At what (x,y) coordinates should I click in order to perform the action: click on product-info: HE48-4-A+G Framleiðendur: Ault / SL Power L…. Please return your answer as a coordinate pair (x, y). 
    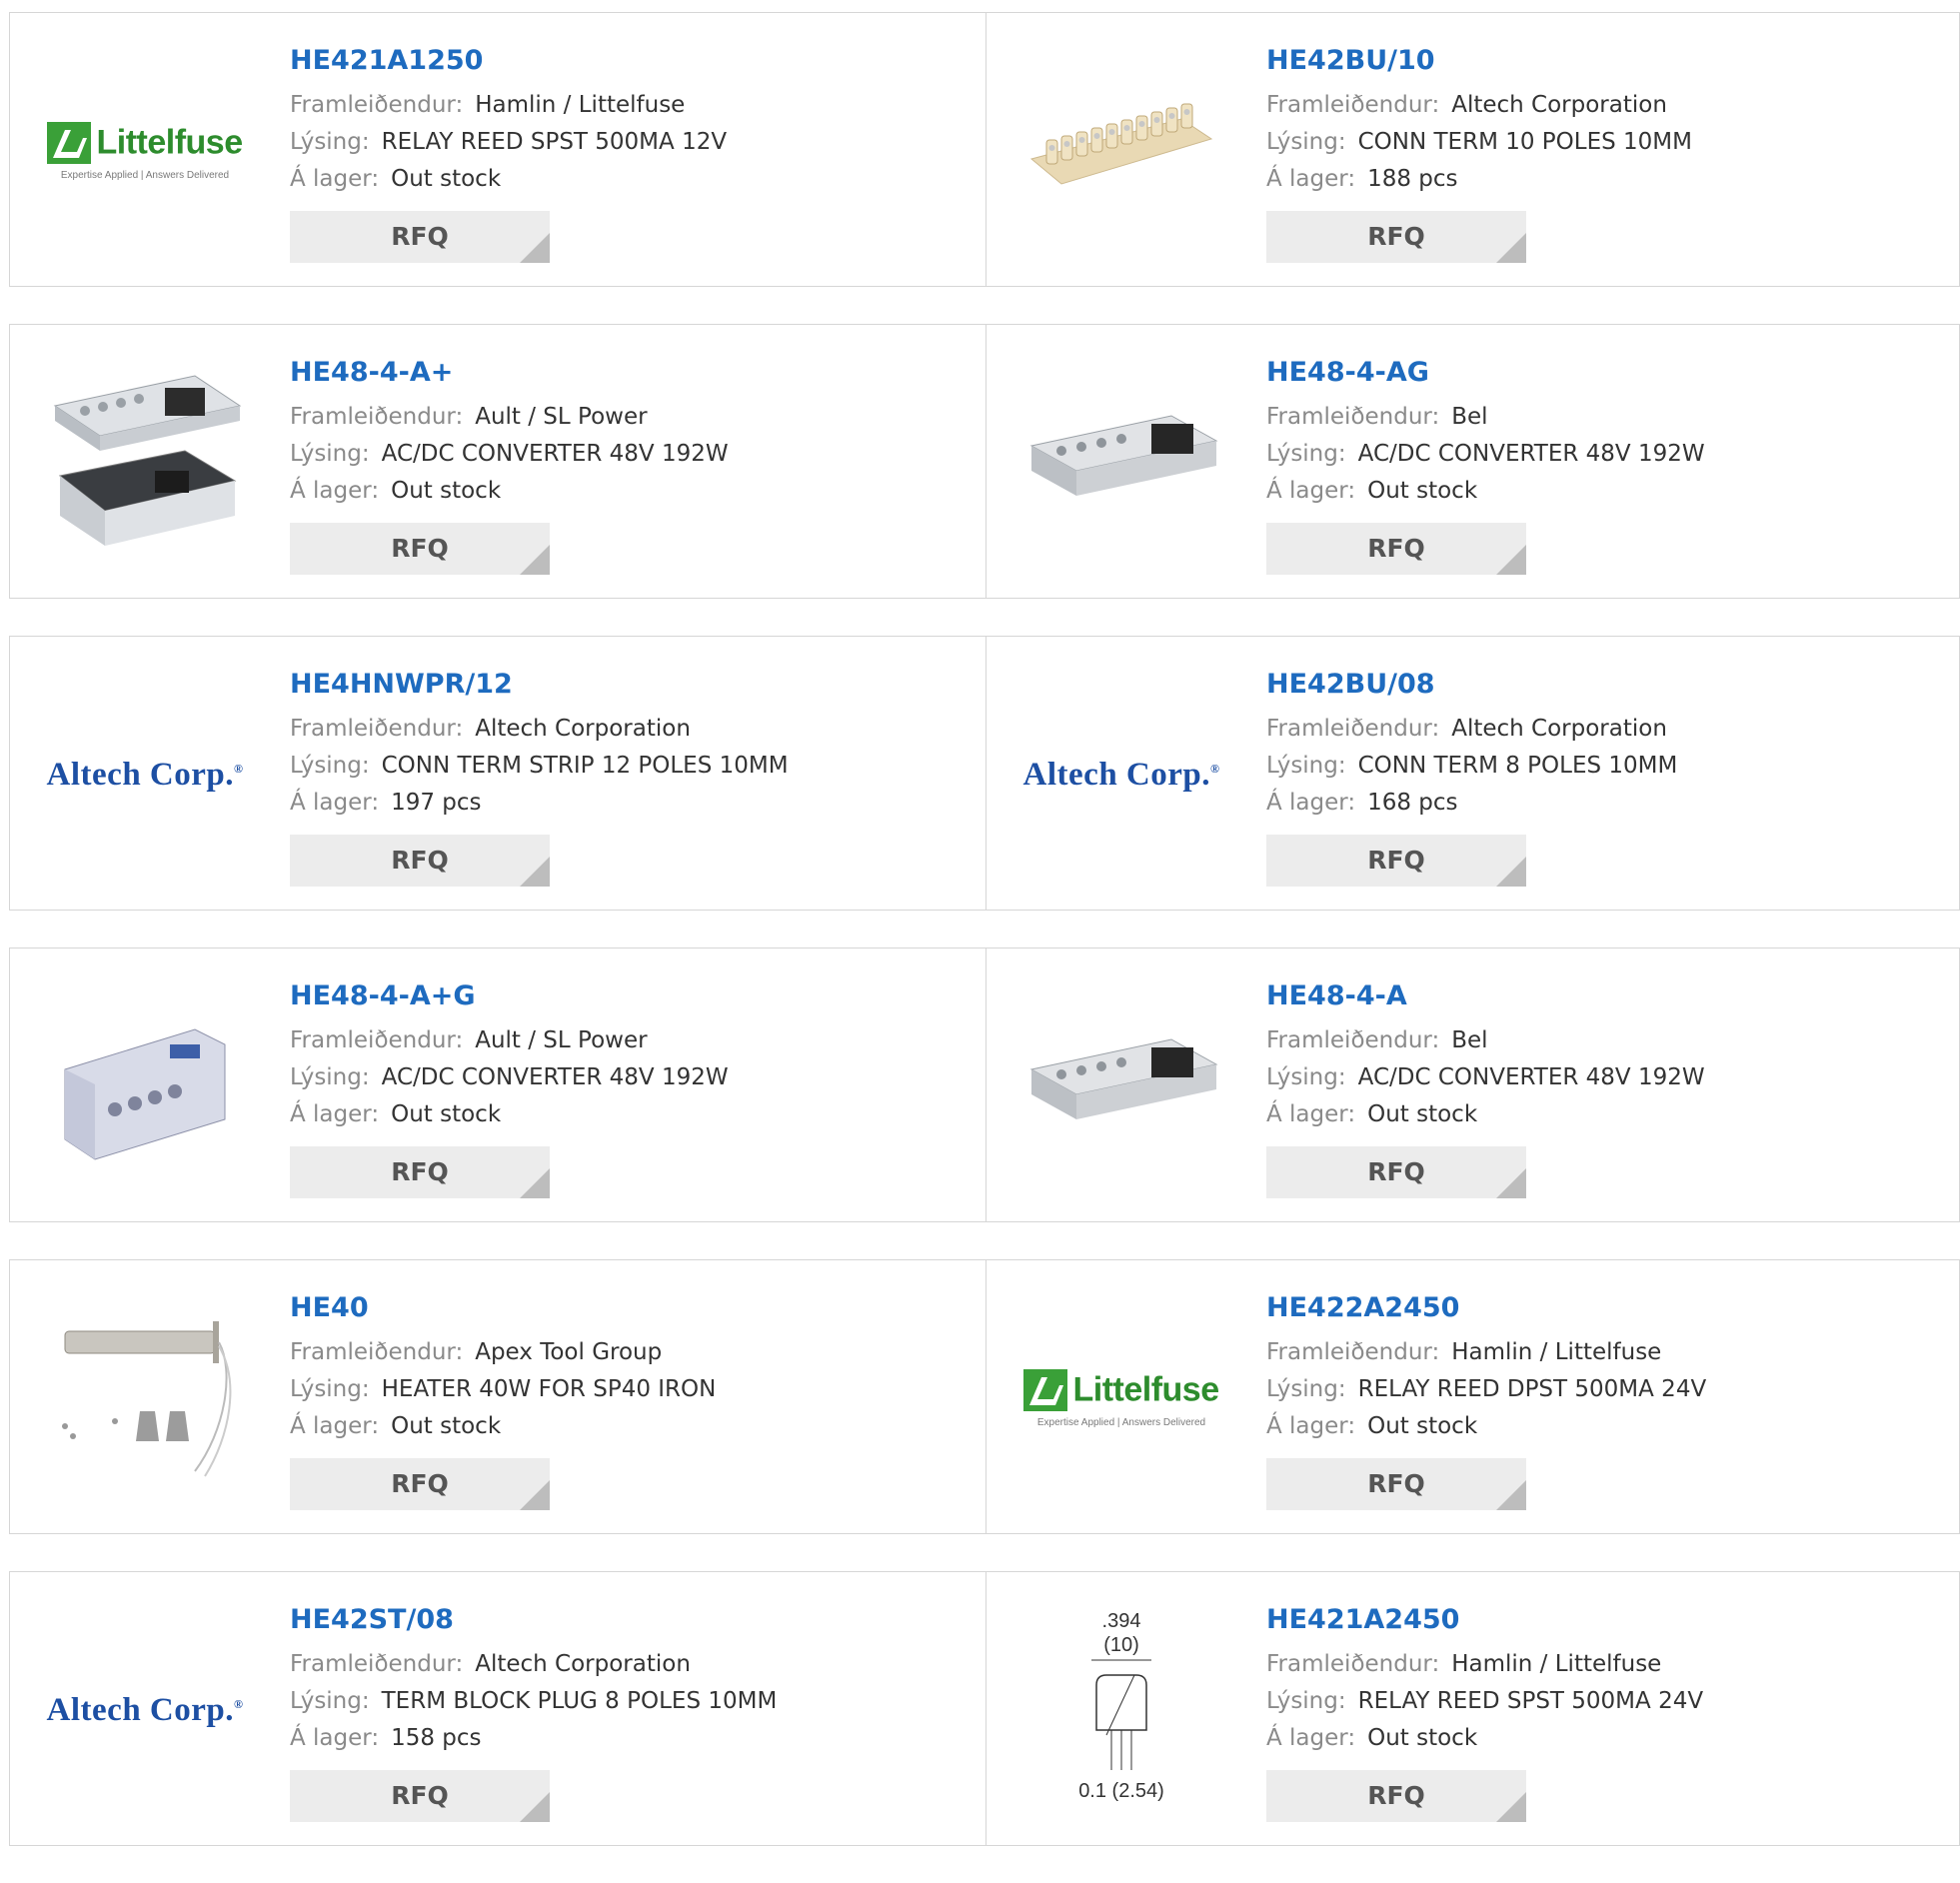
    Looking at the image, I should click on (509, 1088).